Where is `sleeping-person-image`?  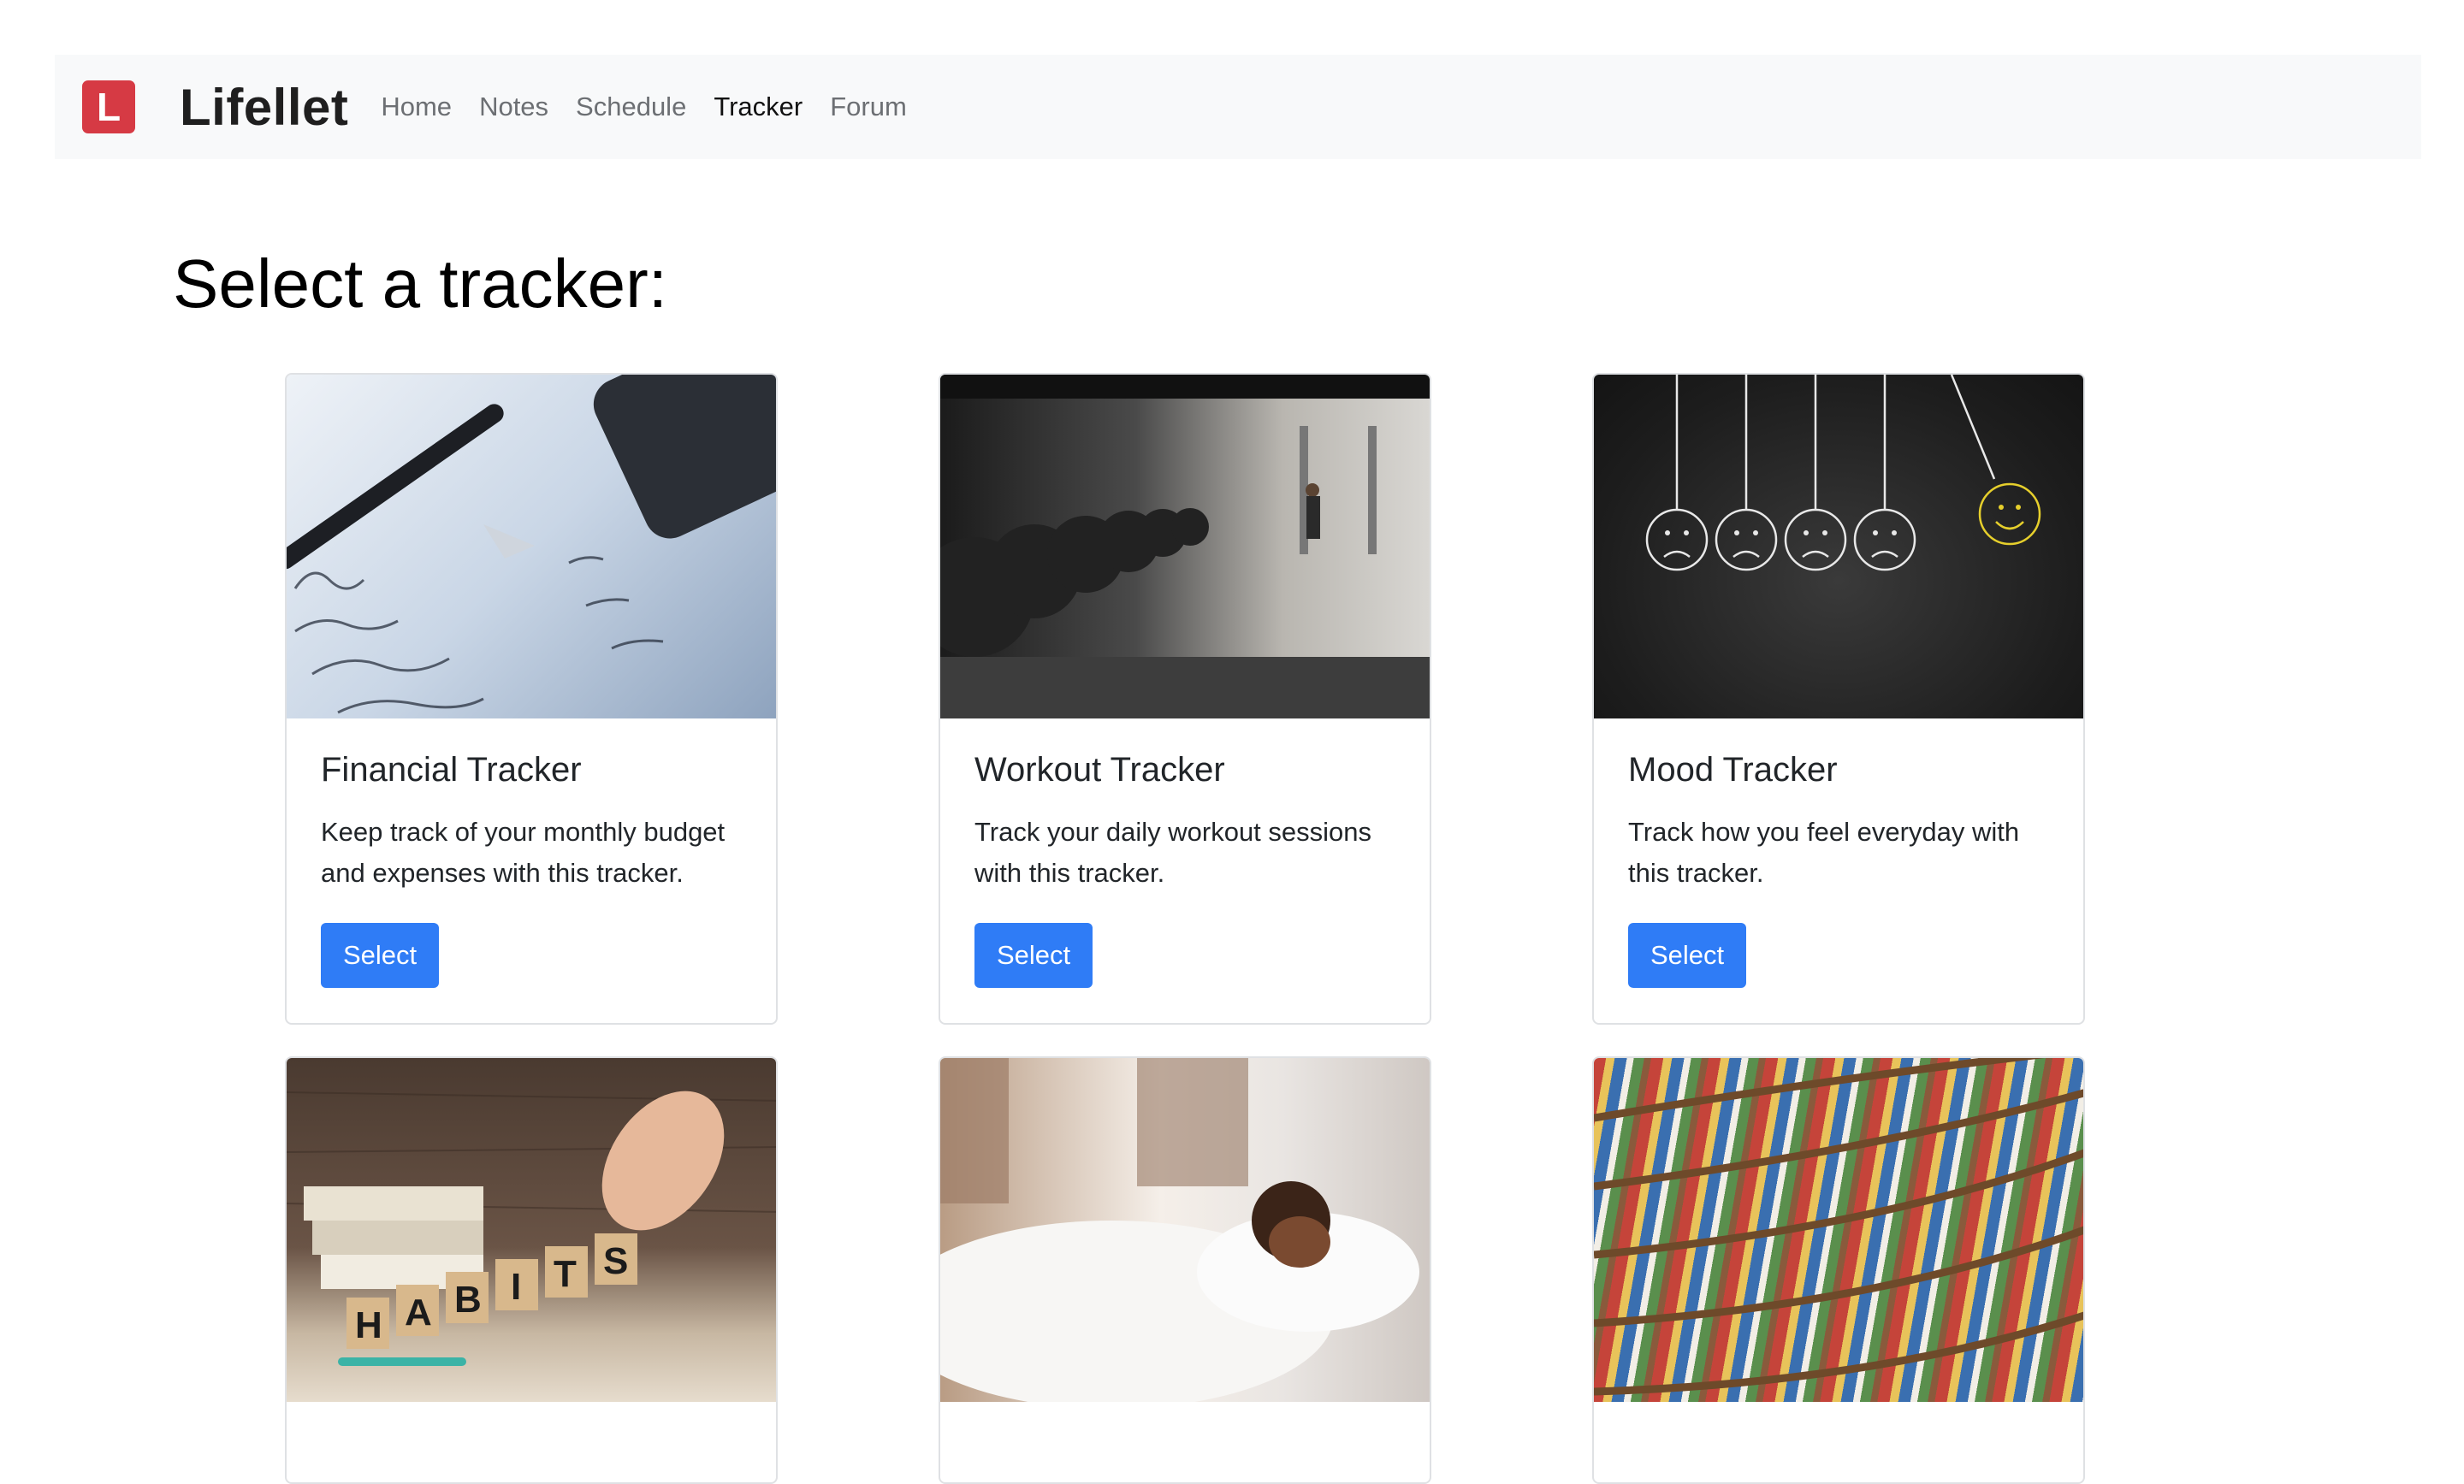 sleeping-person-image is located at coordinates (1185, 1230).